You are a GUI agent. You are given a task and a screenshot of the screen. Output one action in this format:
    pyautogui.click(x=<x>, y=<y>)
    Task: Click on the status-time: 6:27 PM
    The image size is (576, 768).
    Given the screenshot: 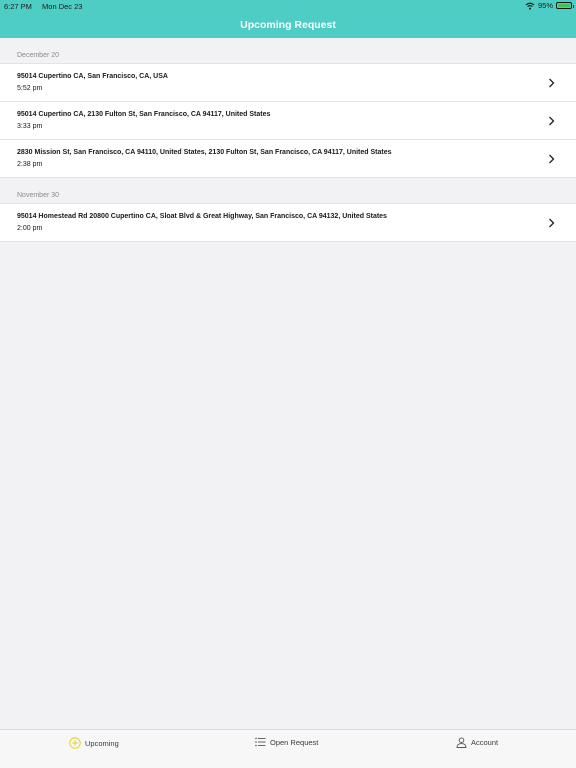 What is the action you would take?
    pyautogui.click(x=18, y=6)
    